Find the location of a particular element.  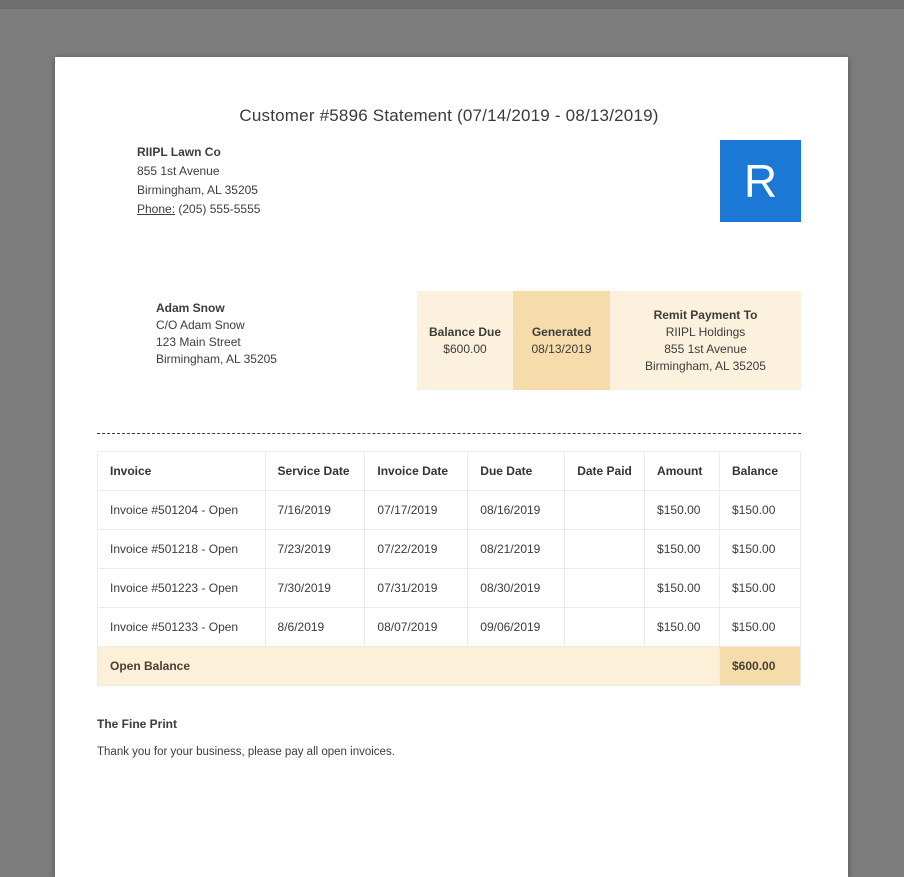

company-address-line2: Birmingham, AL 35205 is located at coordinates (197, 190).